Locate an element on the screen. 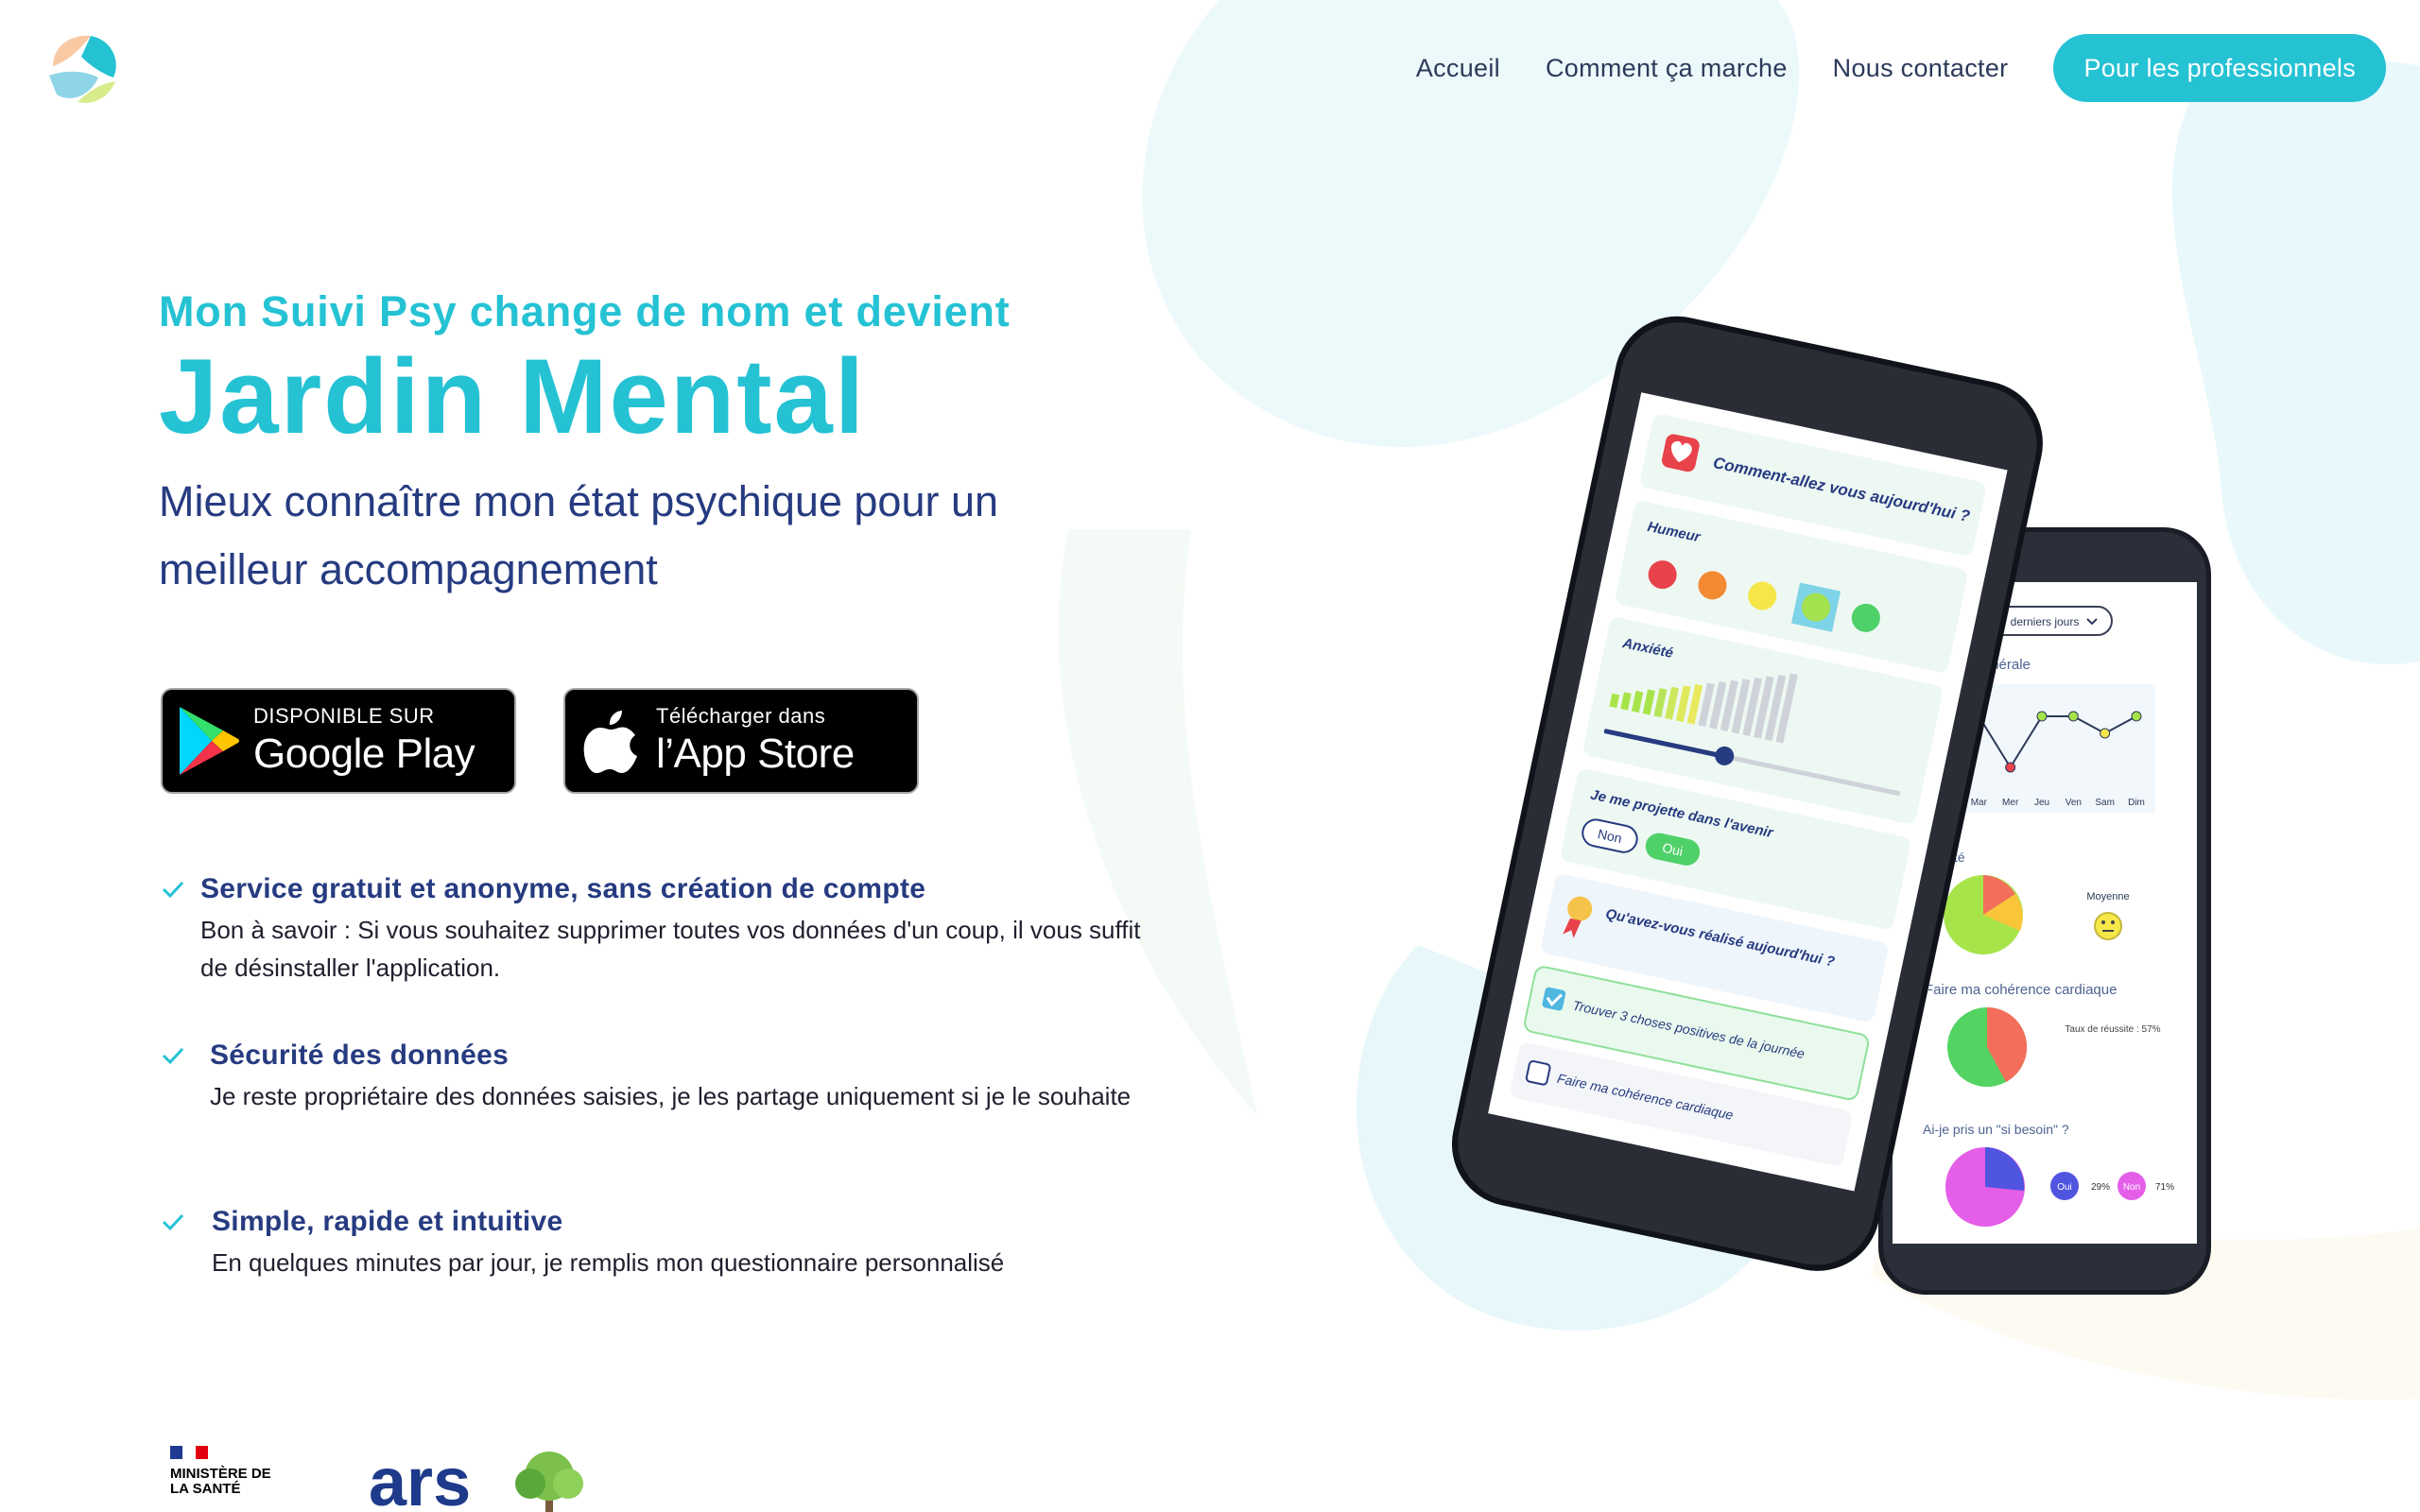  french-flag-icon is located at coordinates (189, 1452).